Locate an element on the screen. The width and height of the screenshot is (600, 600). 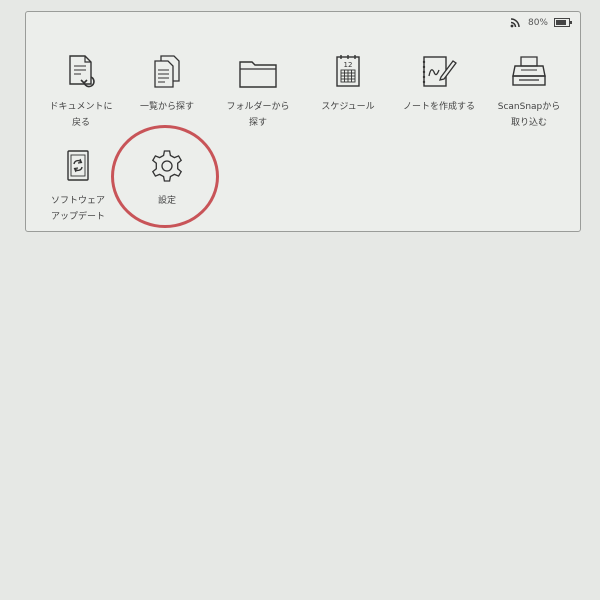
document-list-icon is located at coordinates (167, 71).